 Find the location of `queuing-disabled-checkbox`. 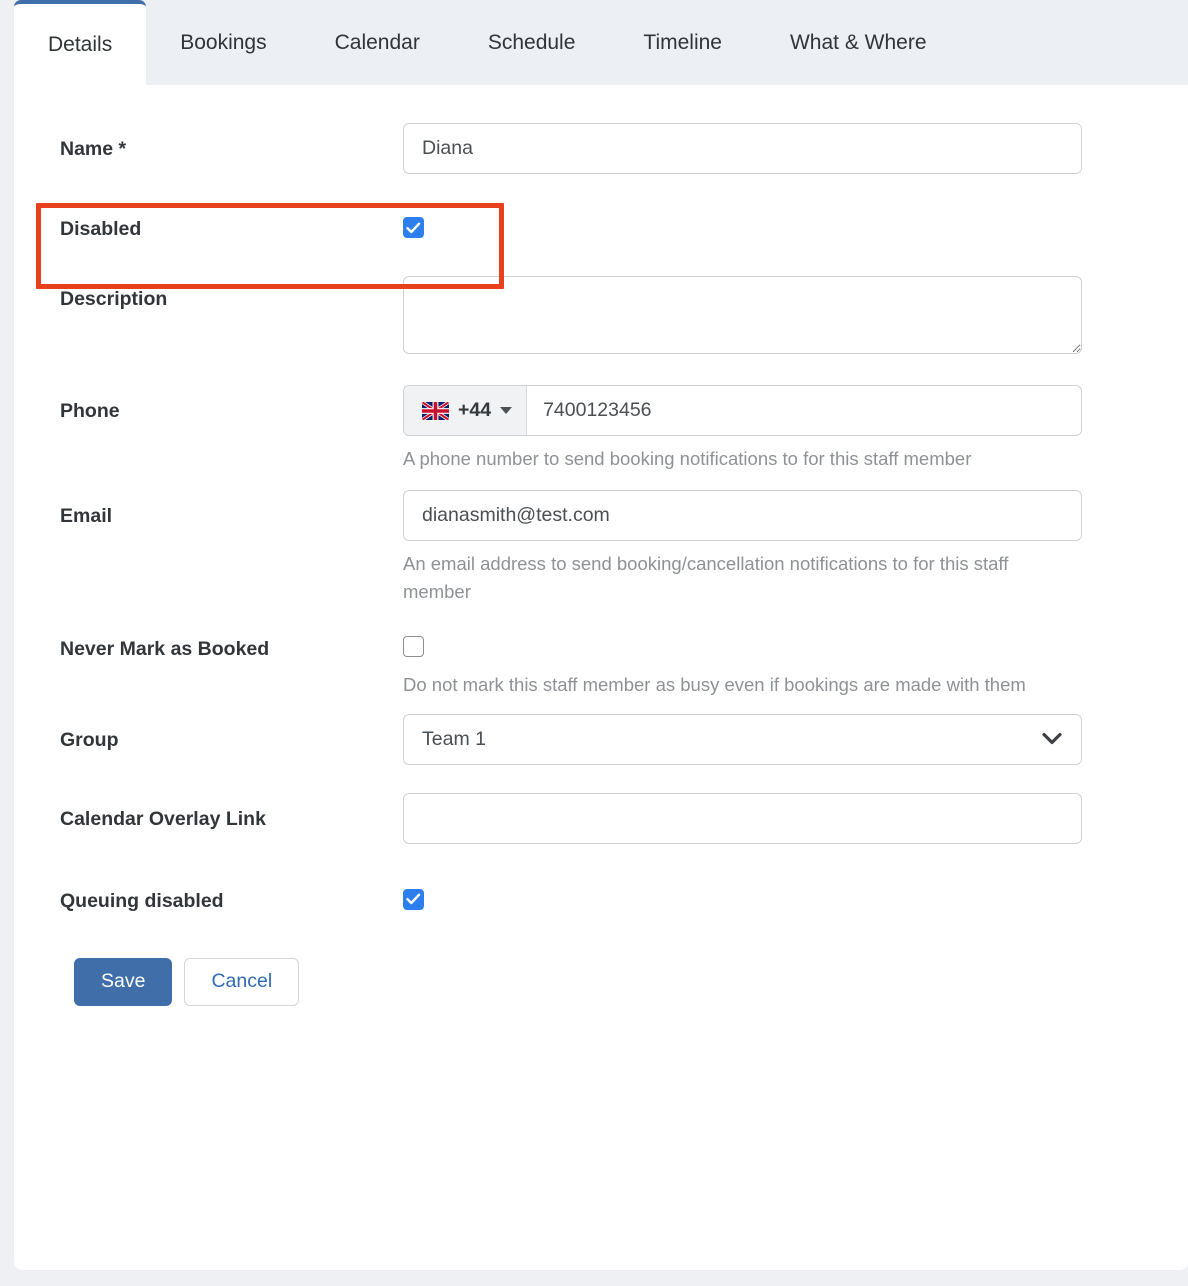

queuing-disabled-checkbox is located at coordinates (413, 899).